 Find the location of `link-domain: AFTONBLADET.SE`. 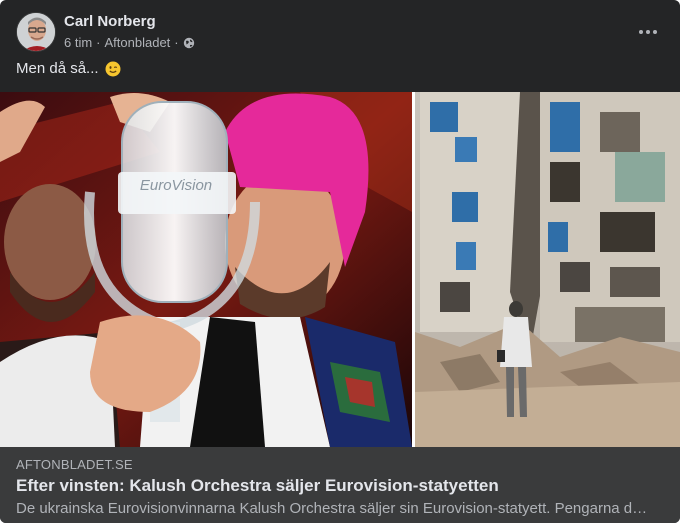

link-domain: AFTONBLADET.SE is located at coordinates (74, 464).